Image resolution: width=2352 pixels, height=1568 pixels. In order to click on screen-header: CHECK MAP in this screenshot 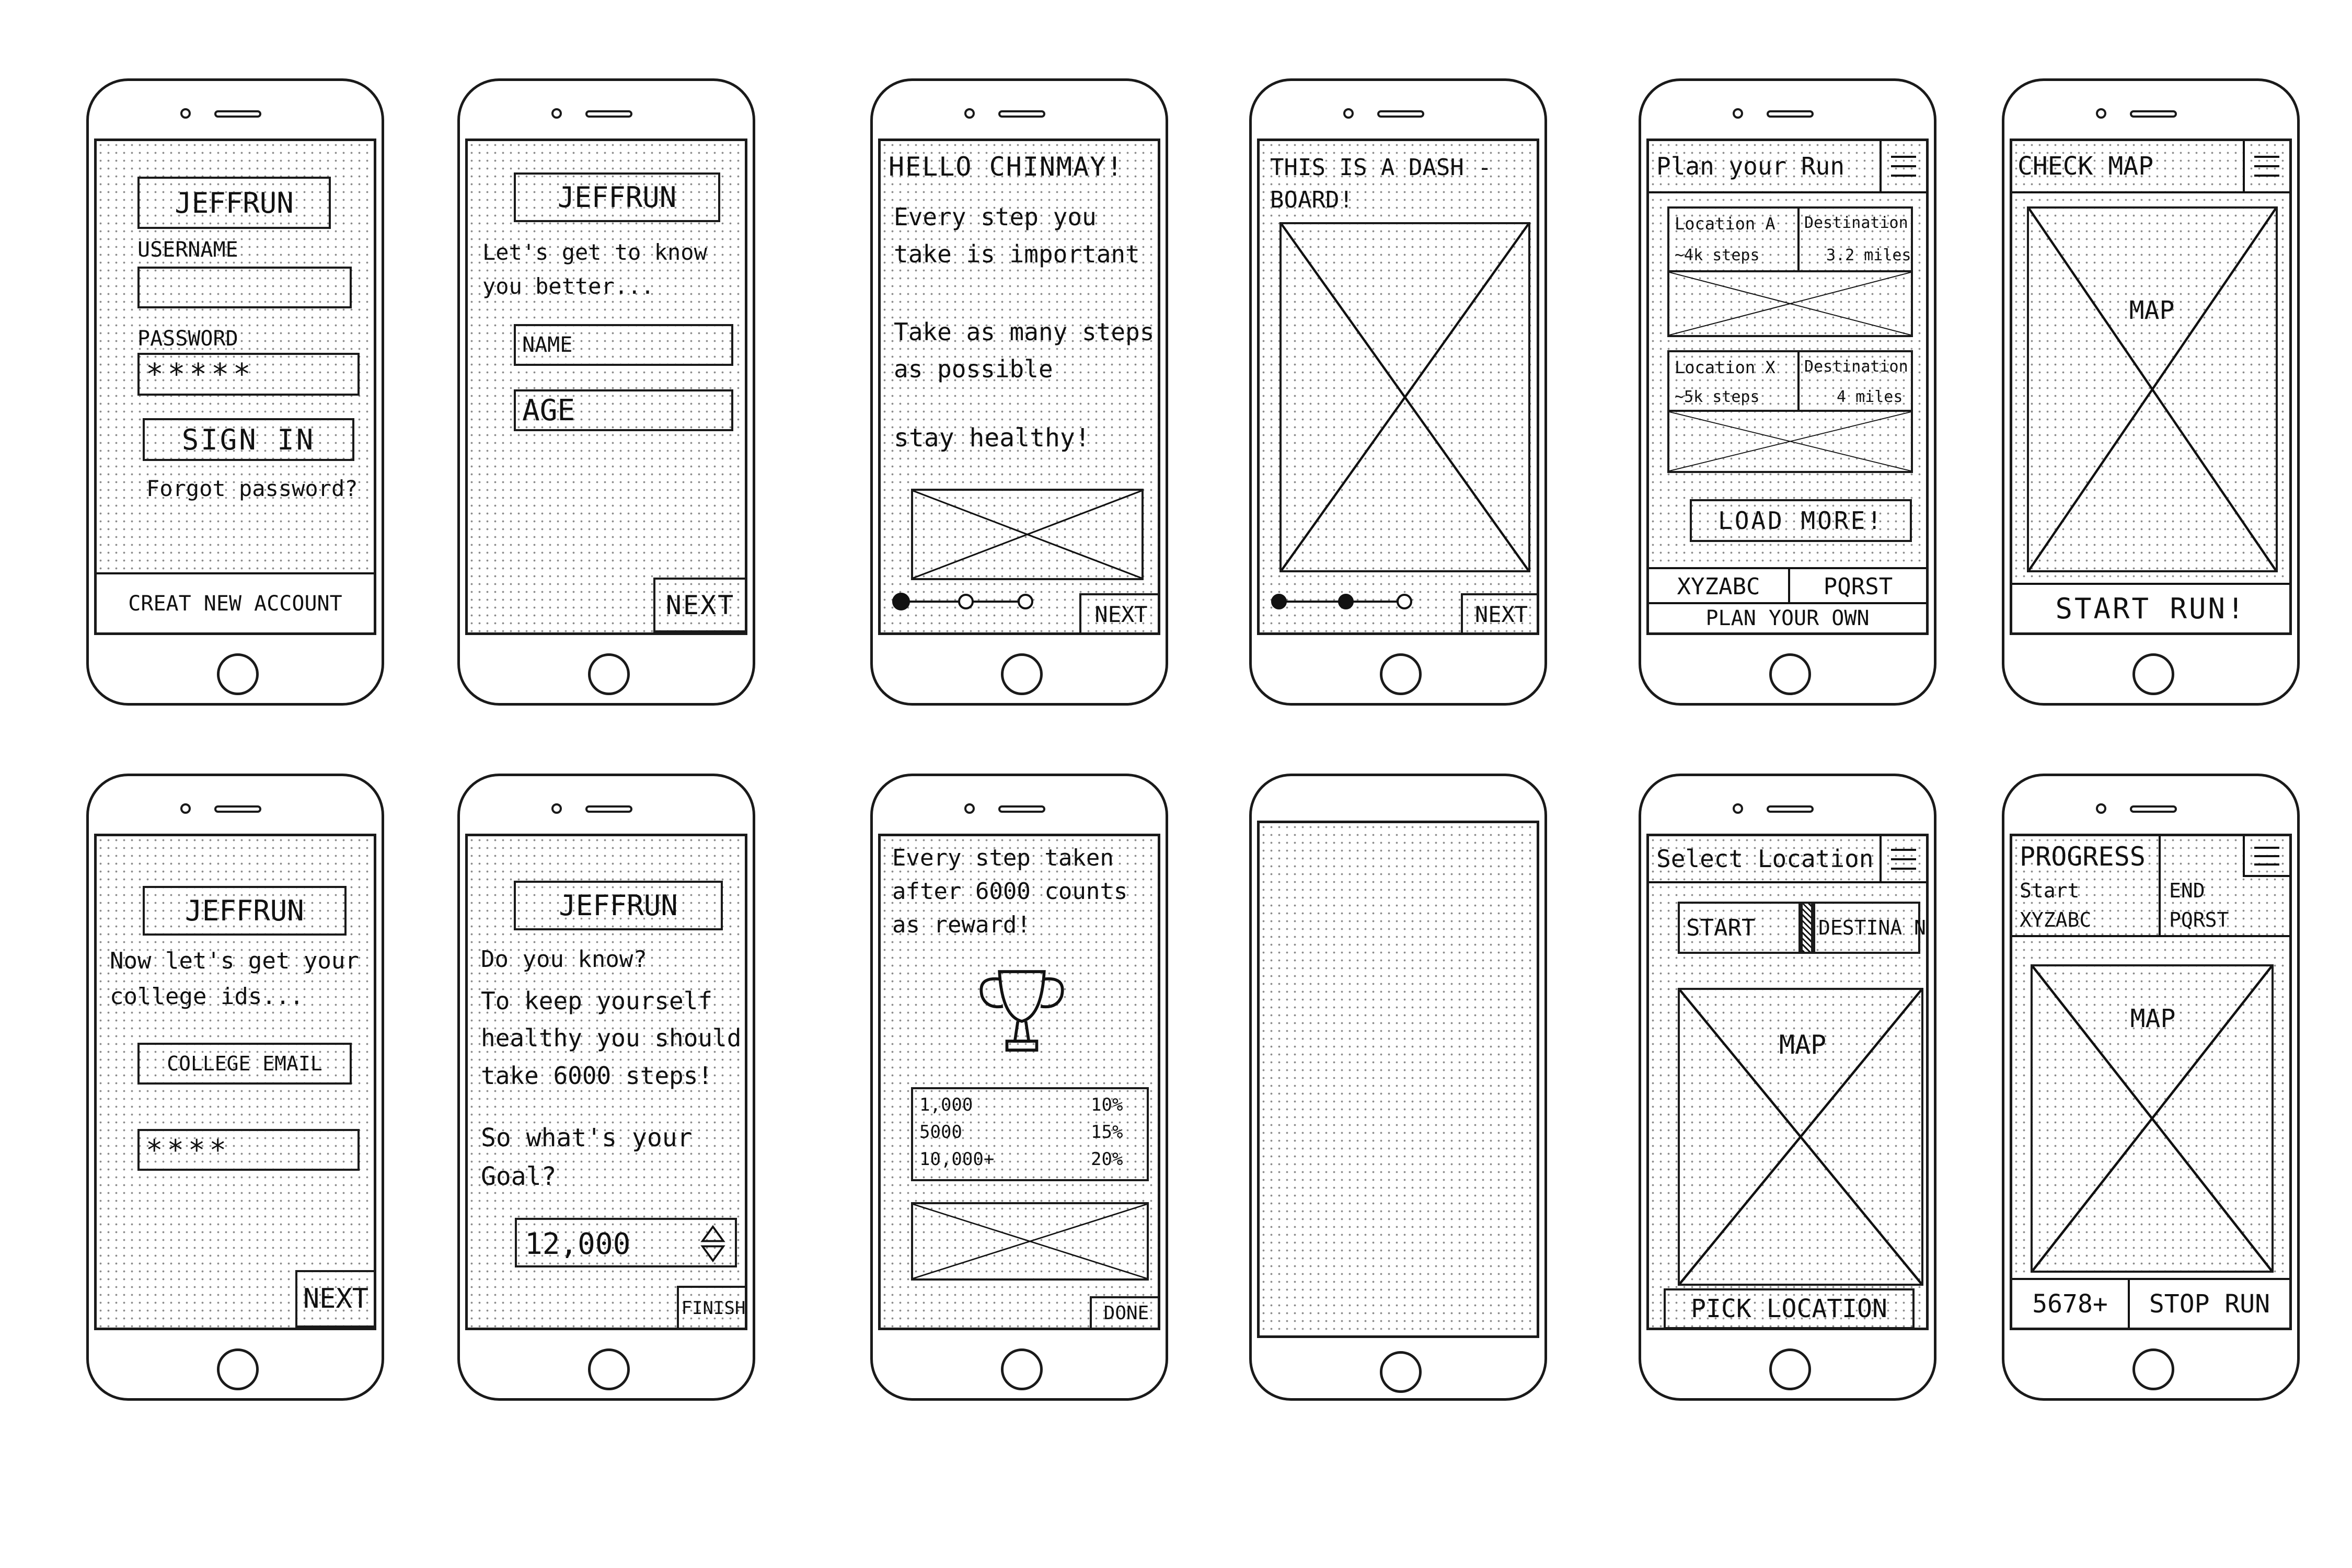, I will do `click(2128, 167)`.